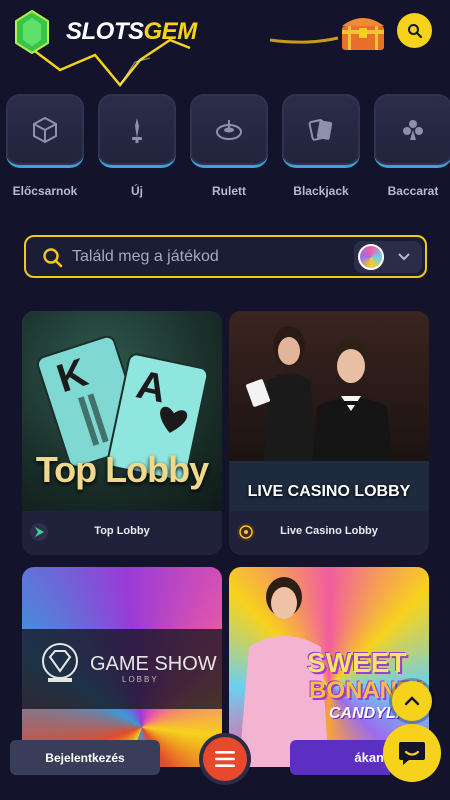  What do you see at coordinates (153, 664) in the screenshot?
I see `game-overlay-title: GAME SHOW` at bounding box center [153, 664].